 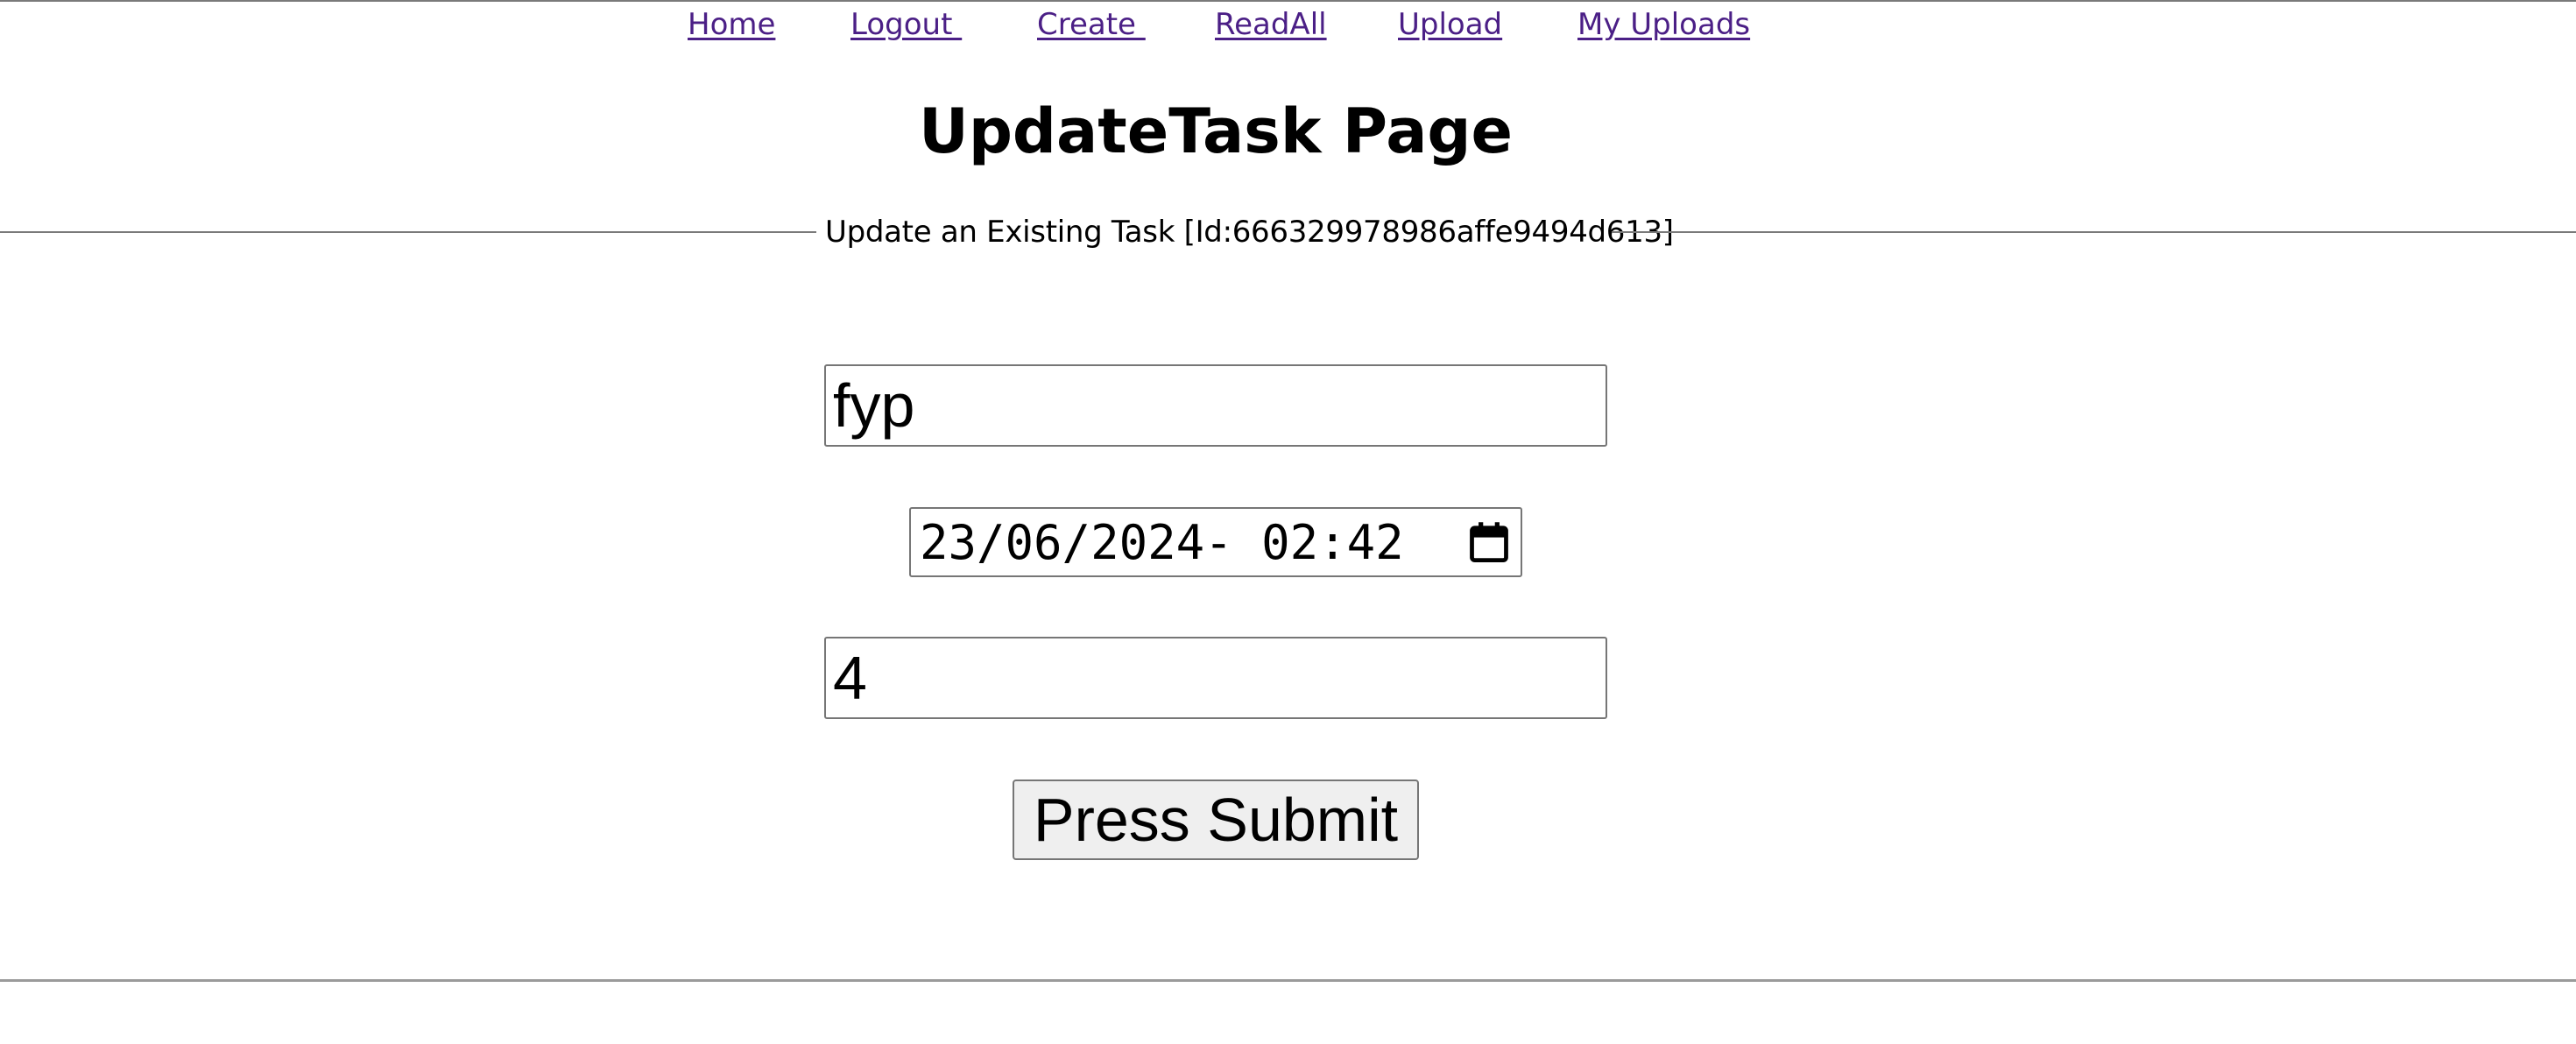 I want to click on nav-link-readall: ReadAll, so click(x=1271, y=25).